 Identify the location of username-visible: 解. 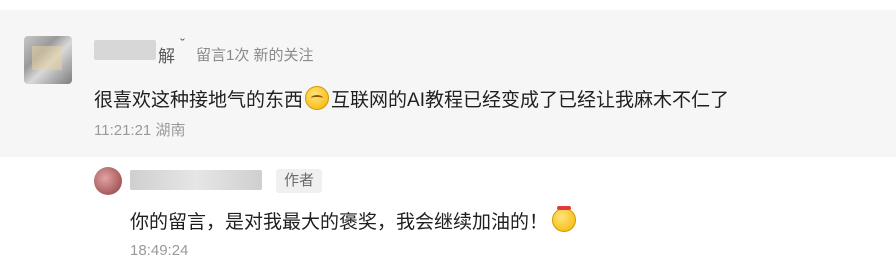
(166, 54).